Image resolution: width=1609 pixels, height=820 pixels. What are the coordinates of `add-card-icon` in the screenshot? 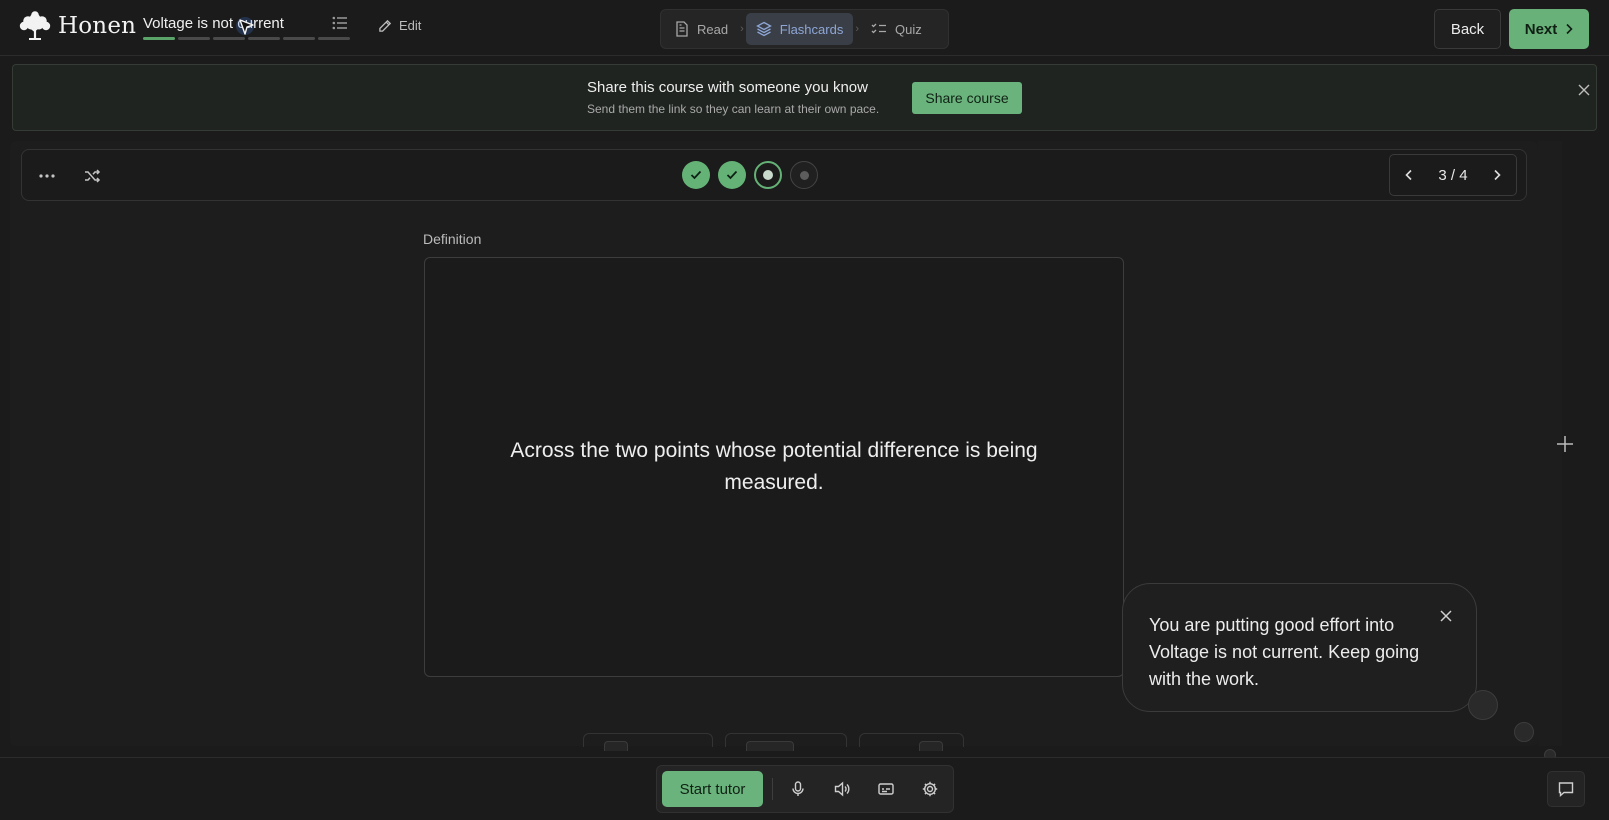 It's located at (1565, 444).